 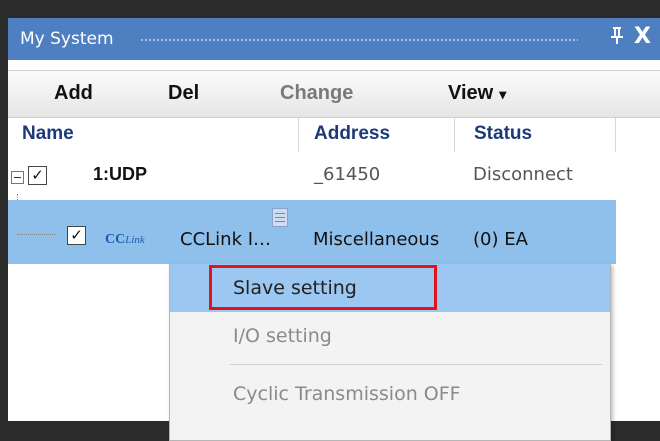 I want to click on menu-item-io-setting: I/O setting, so click(x=390, y=336).